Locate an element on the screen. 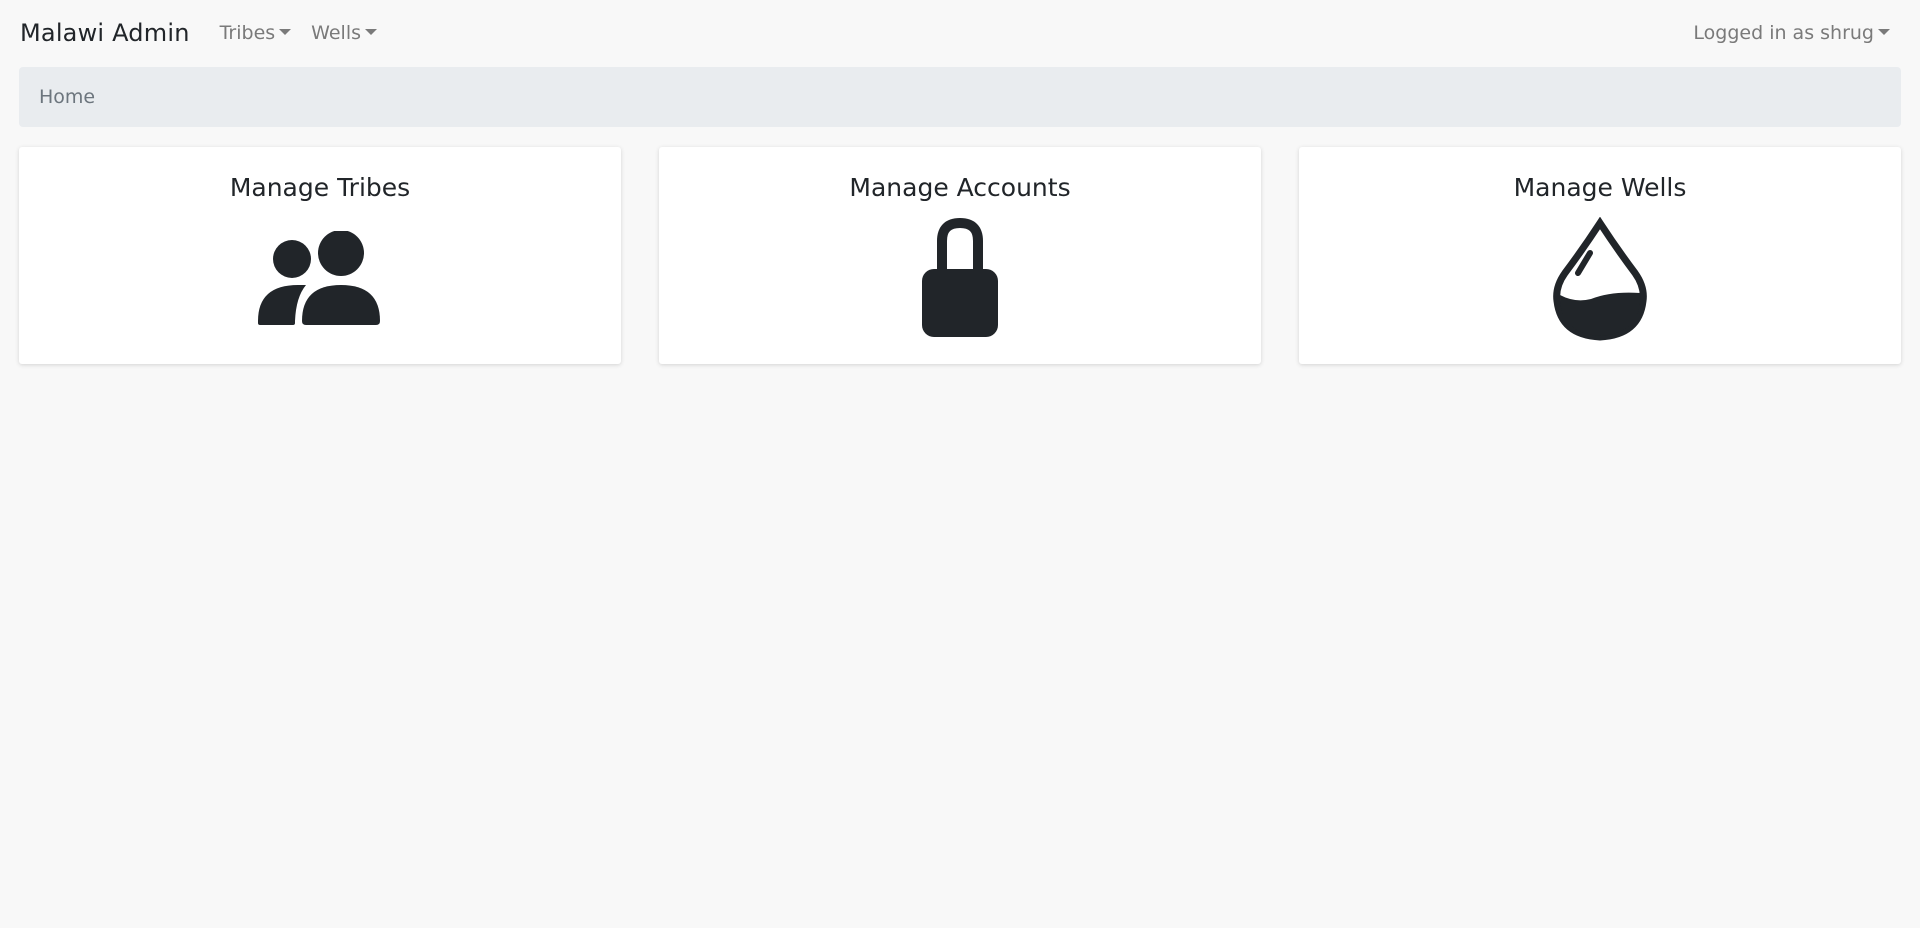  tribes-menu: Tribes is located at coordinates (256, 33).